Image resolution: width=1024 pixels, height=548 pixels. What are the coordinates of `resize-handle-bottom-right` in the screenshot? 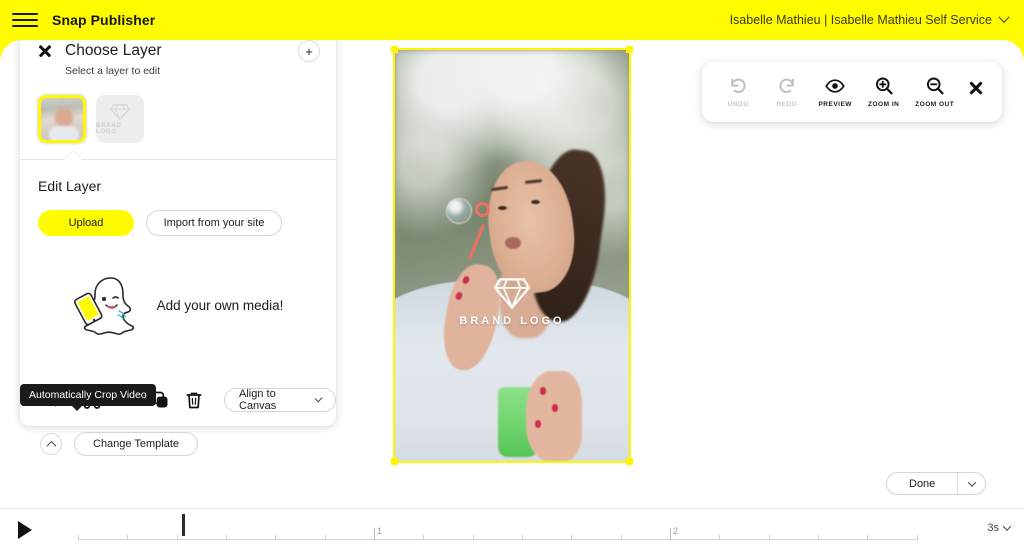 It's located at (629, 461).